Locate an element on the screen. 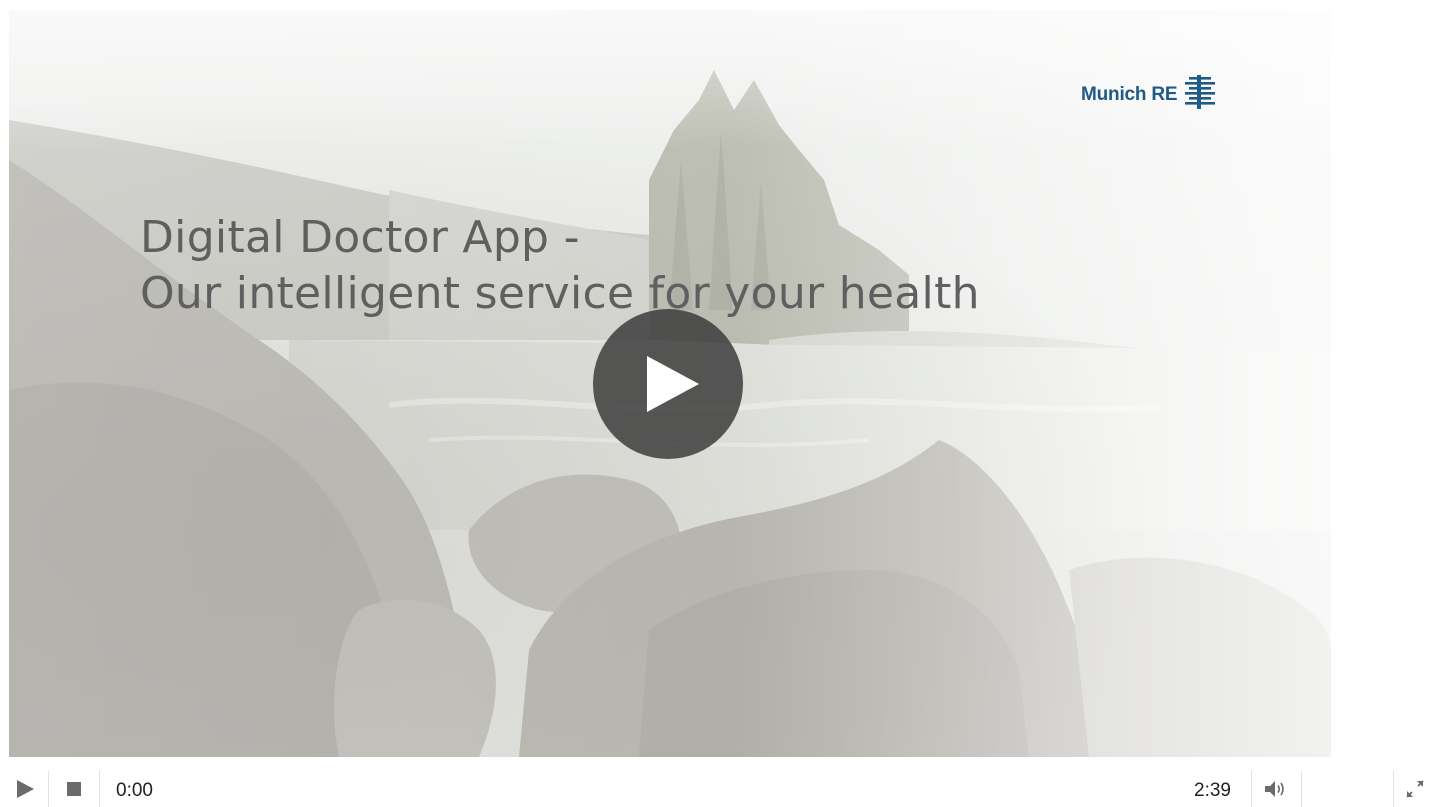 The image size is (1436, 807). fullscreen-icon is located at coordinates (1415, 789).